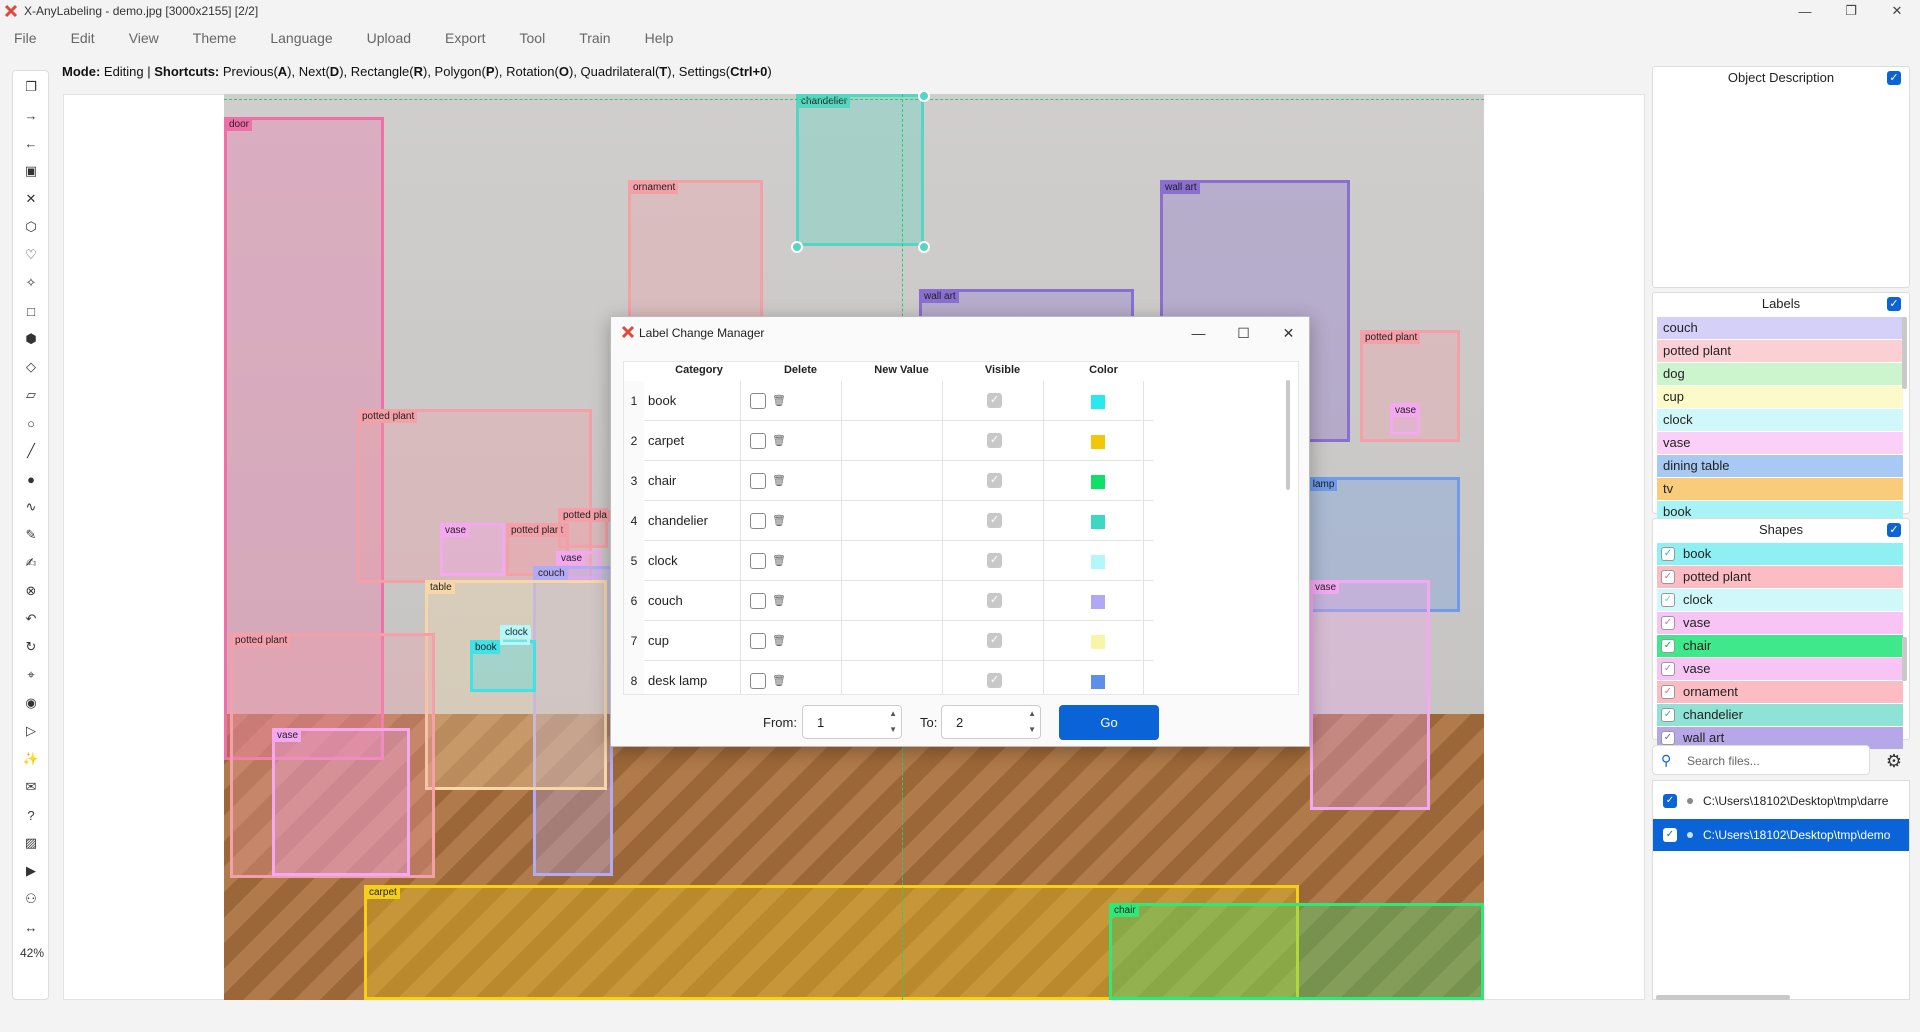 This screenshot has width=1920, height=1032. What do you see at coordinates (1780, 351) in the screenshot?
I see `label-item: potted plant` at bounding box center [1780, 351].